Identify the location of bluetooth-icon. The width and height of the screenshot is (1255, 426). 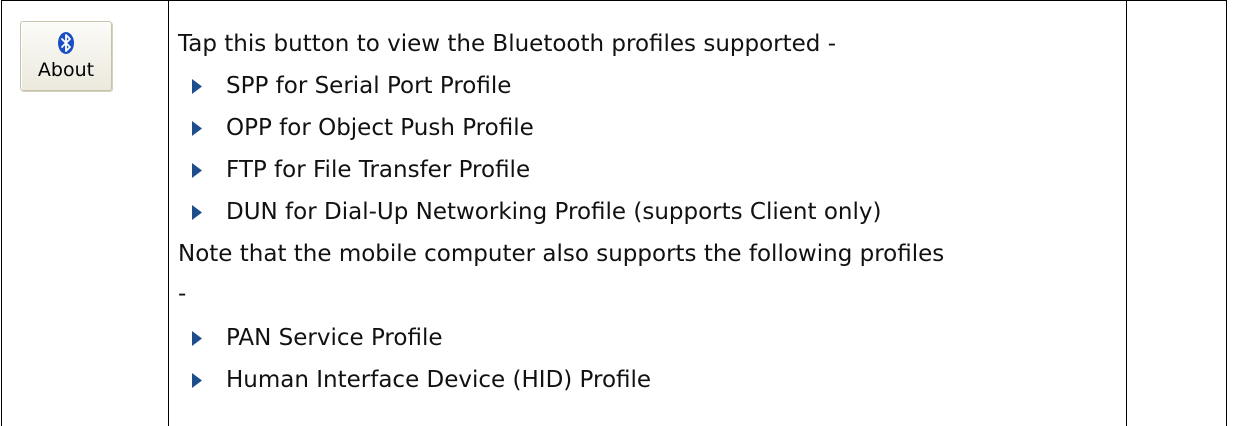
(66, 43).